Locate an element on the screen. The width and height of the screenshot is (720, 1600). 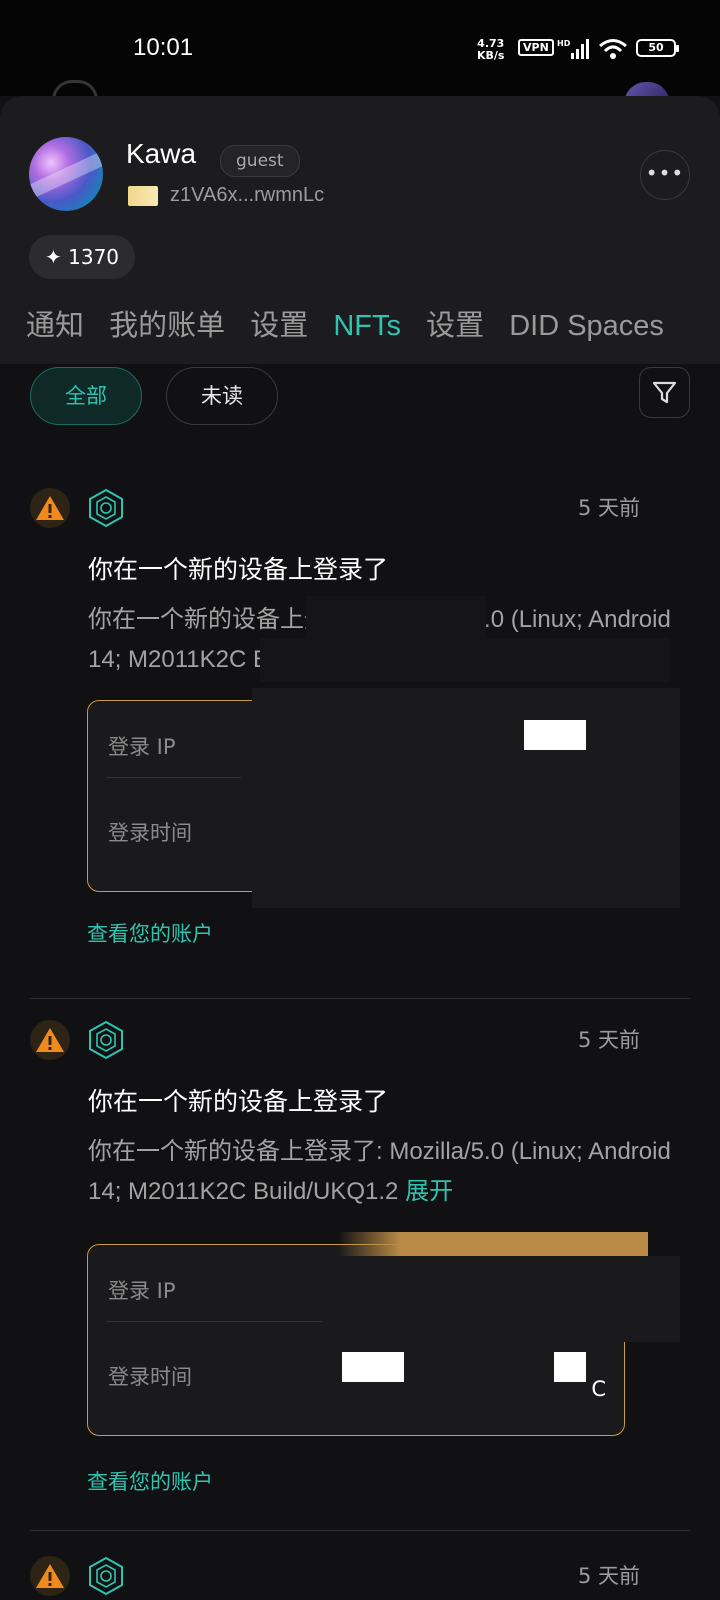
vpn-icon: VPN is located at coordinates (536, 47).